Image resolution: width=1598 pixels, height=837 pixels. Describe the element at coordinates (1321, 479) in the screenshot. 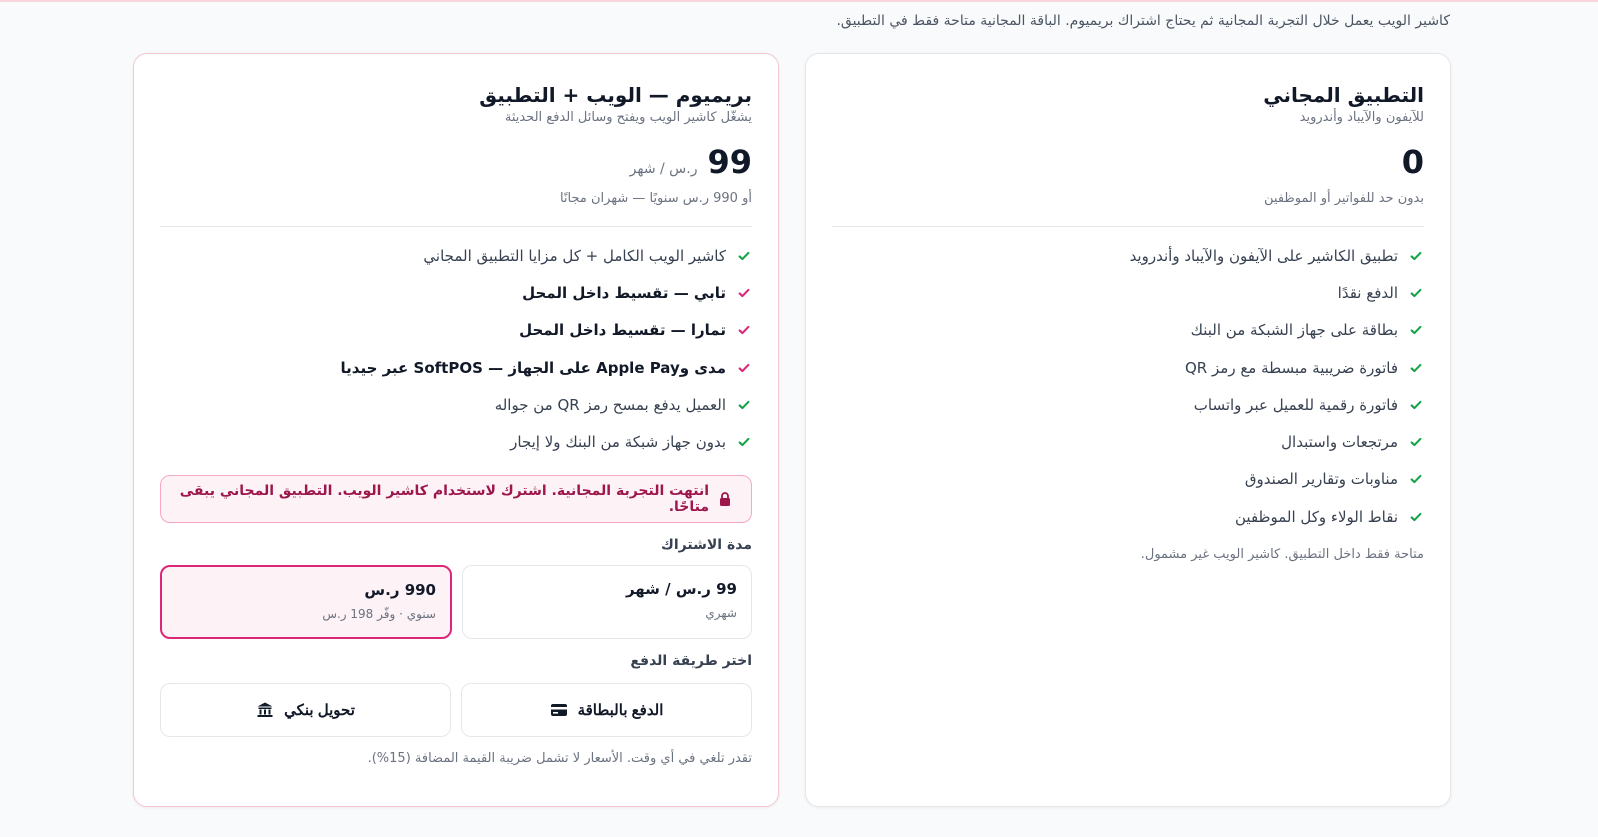

I see `feature-text: مناوبات وتقارير الصندوق` at that location.